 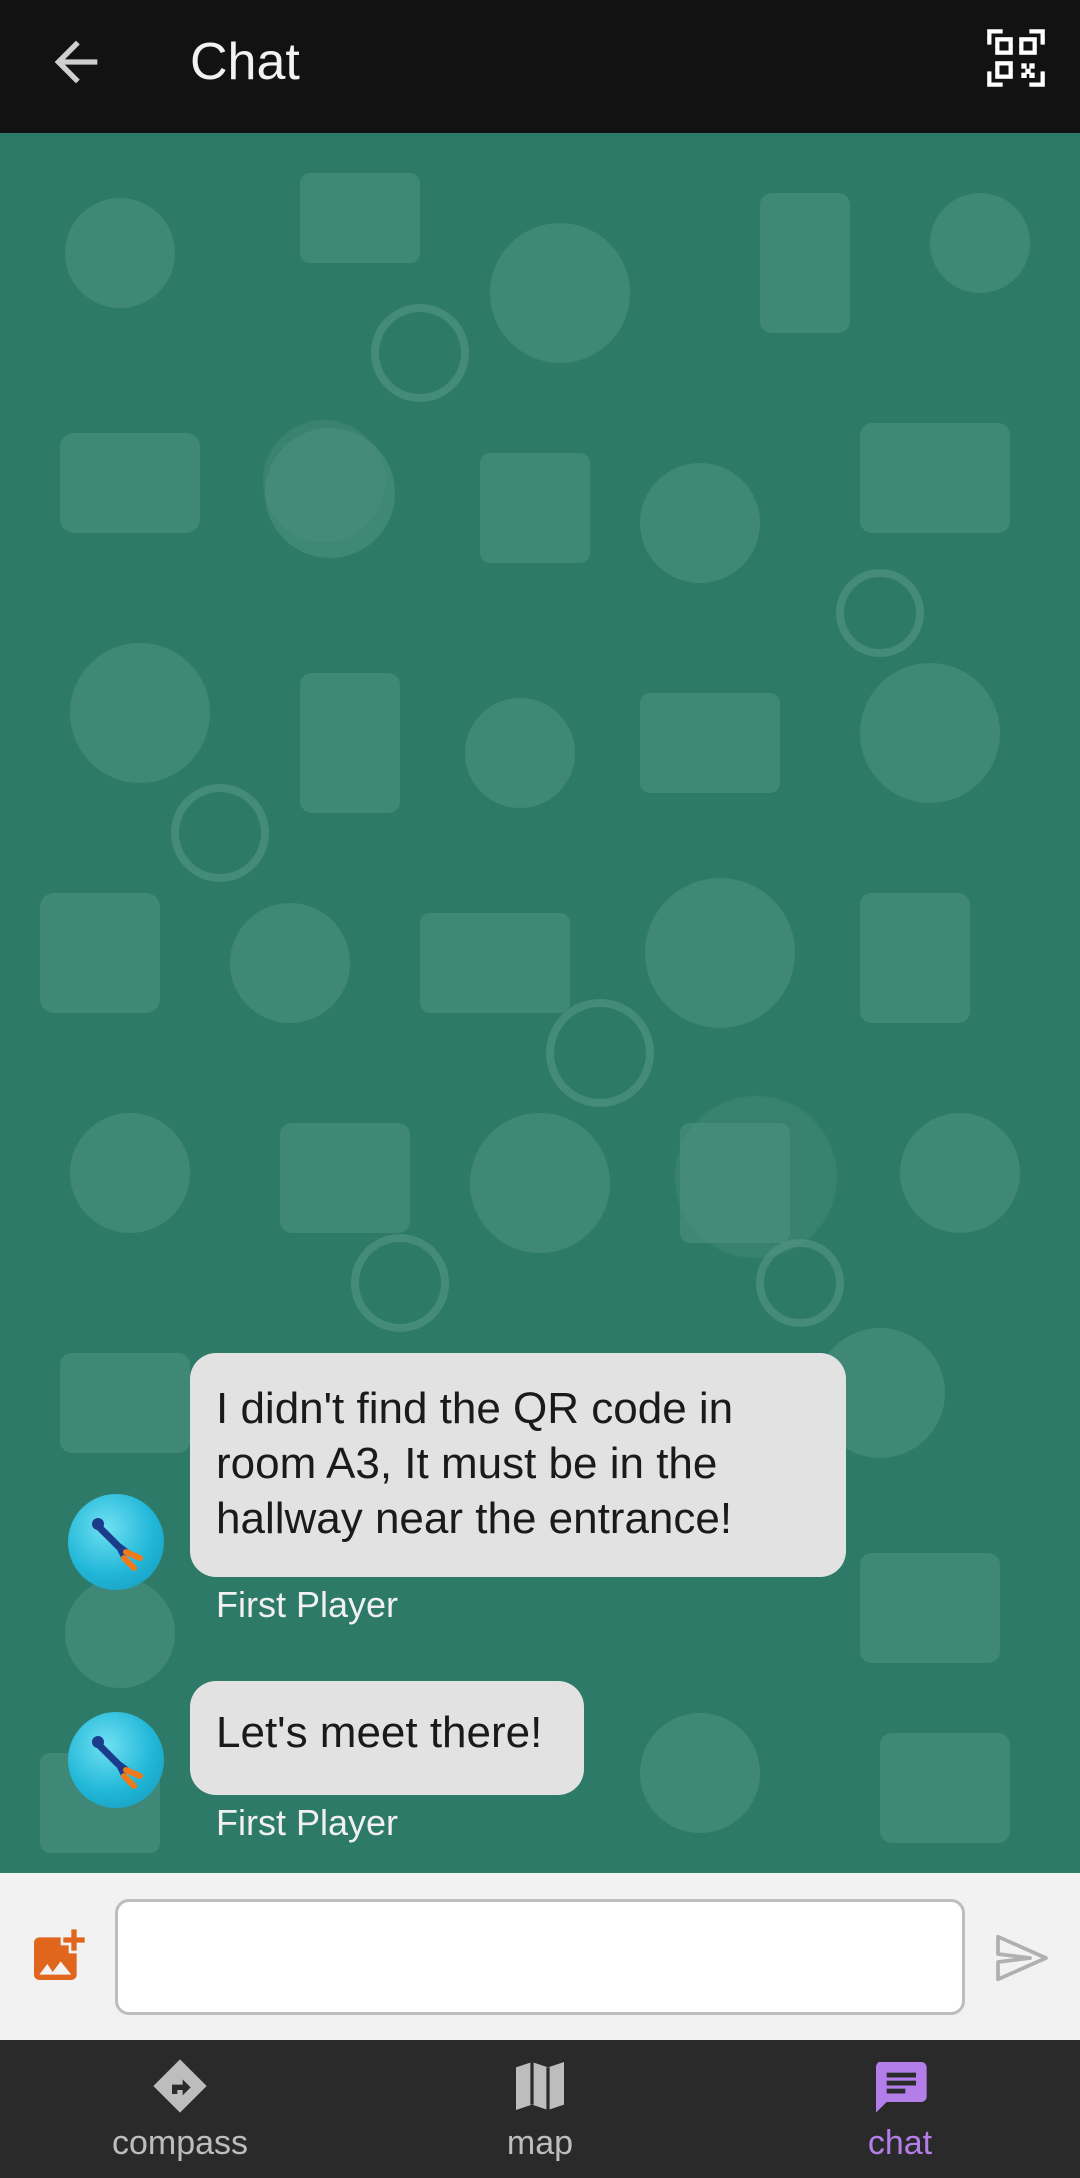 I want to click on bottom-navigation: compass map chat, so click(x=540, y=2109).